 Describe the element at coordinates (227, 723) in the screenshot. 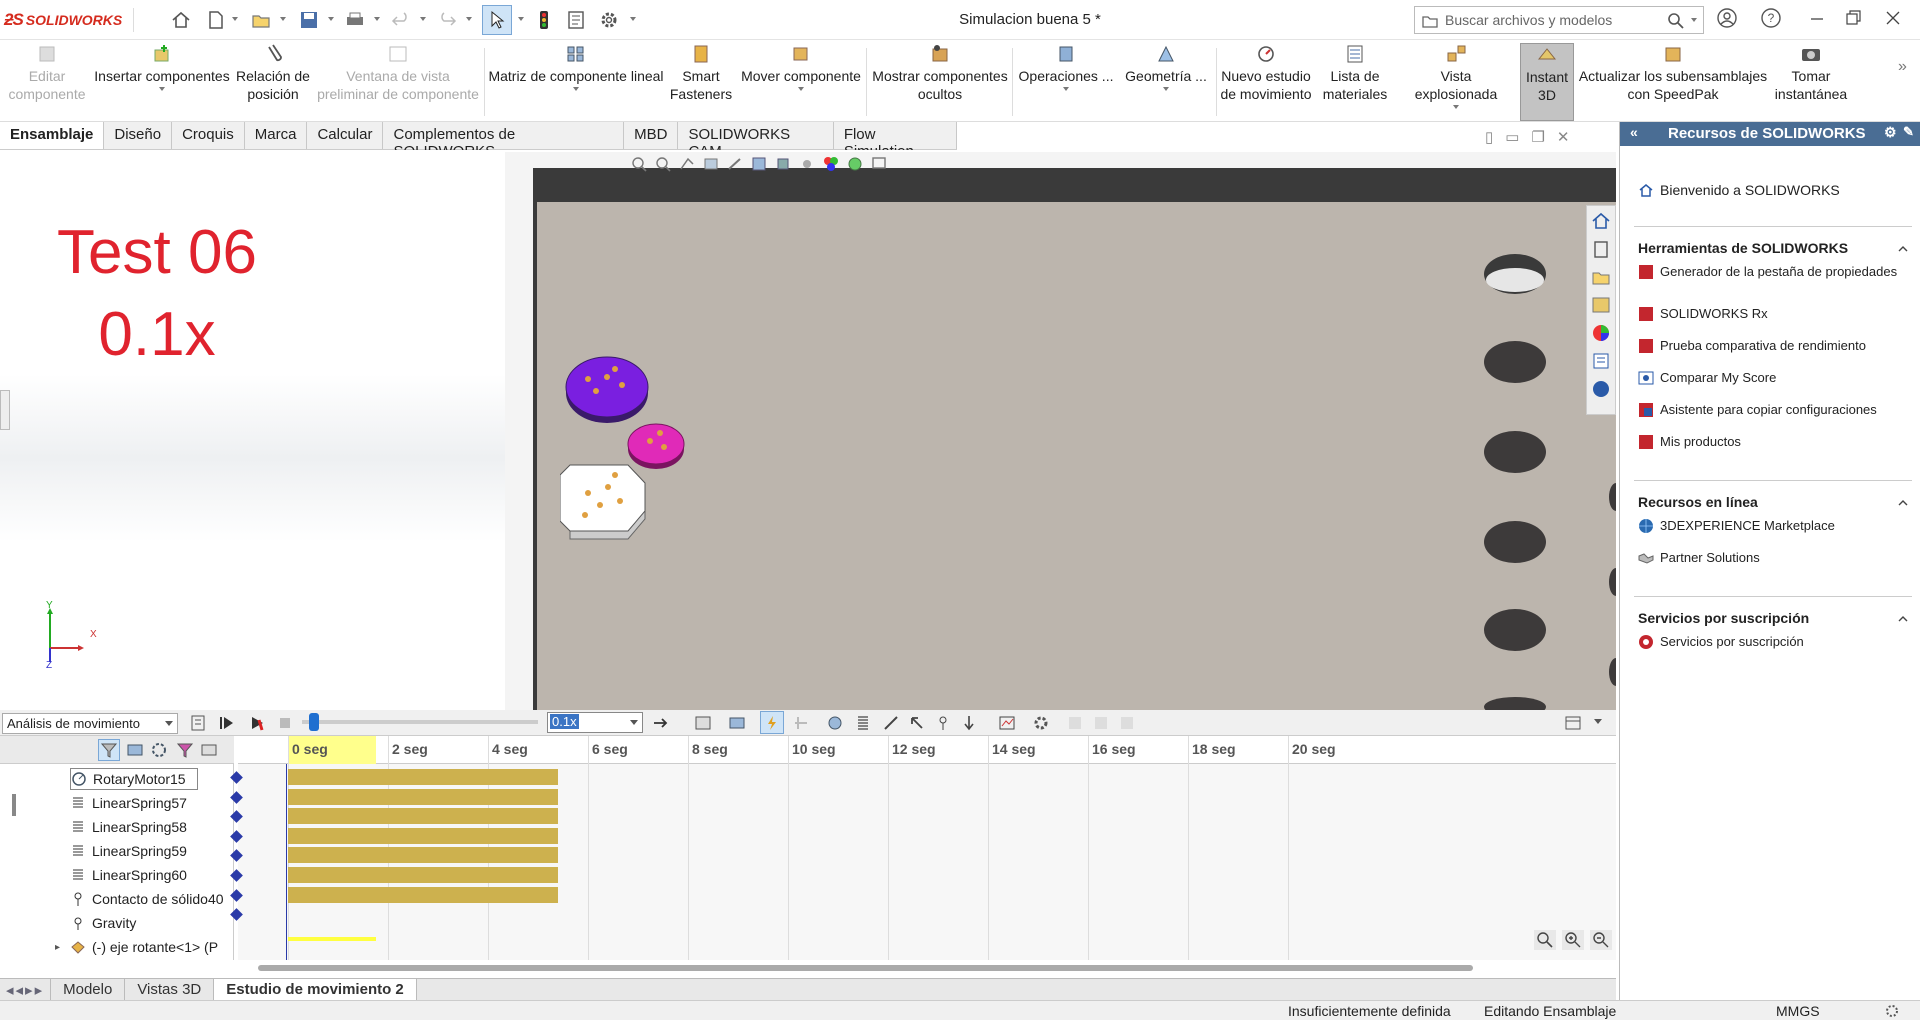

I see `play-from-start-icon` at that location.